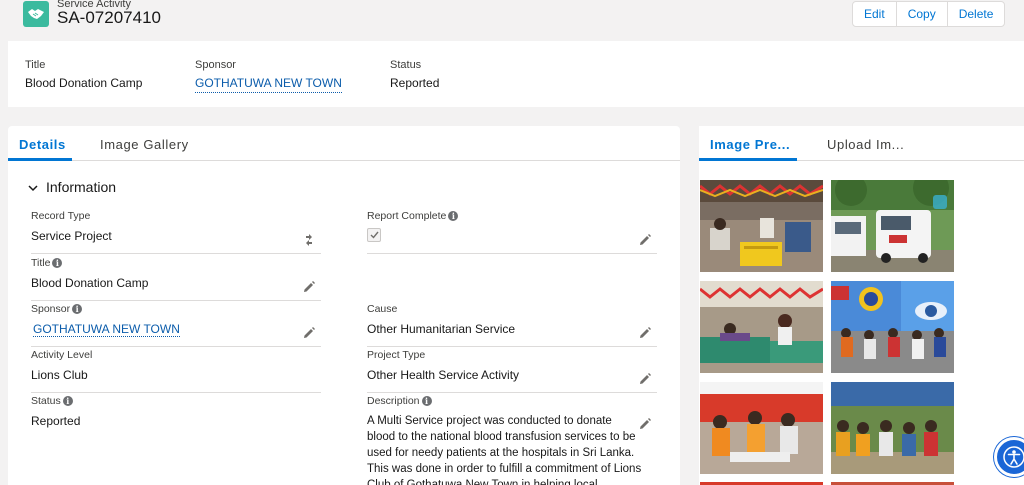 The height and width of the screenshot is (485, 1024). Describe the element at coordinates (56, 421) in the screenshot. I see `field-value: Reported` at that location.